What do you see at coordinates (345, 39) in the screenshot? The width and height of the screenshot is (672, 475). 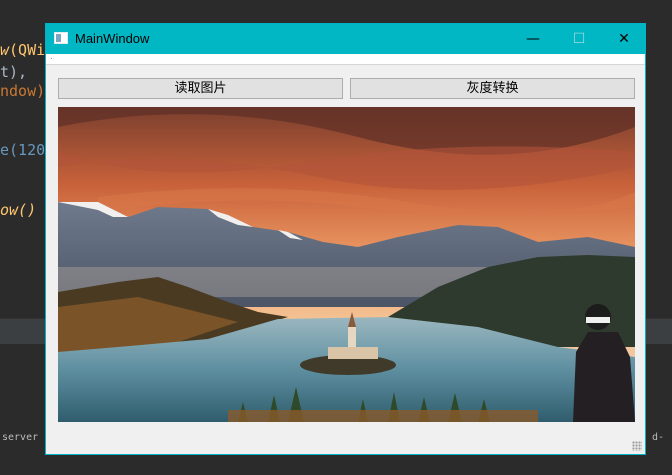 I see `title-bar: MainWindow — ☐ ✕` at bounding box center [345, 39].